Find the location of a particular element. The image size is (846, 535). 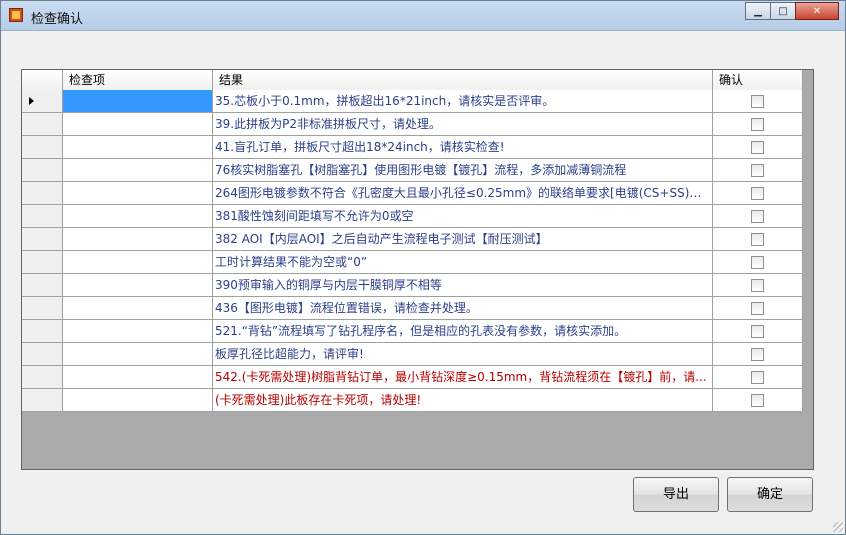

table-row: 41.盲孔订单，拼板尺寸超出18*24inch，请核实检查! is located at coordinates (412, 147).